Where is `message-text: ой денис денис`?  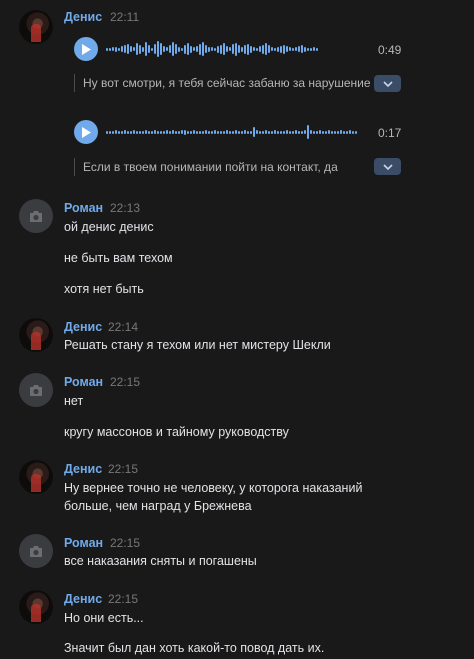
message-text: ой денис денис is located at coordinates (109, 227).